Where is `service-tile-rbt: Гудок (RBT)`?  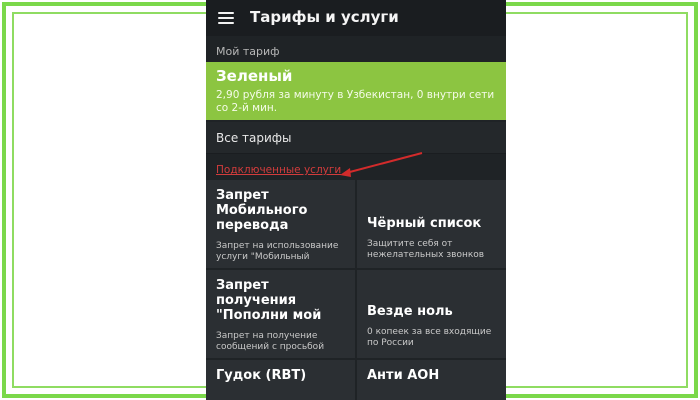 service-tile-rbt: Гудок (RBT) is located at coordinates (280, 380).